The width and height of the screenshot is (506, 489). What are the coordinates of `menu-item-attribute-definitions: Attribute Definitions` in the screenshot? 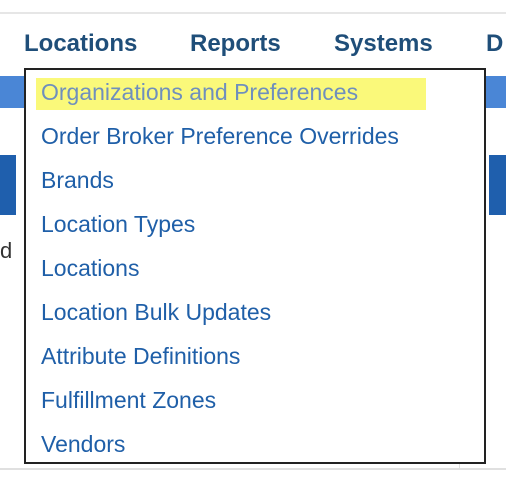 It's located at (140, 356).